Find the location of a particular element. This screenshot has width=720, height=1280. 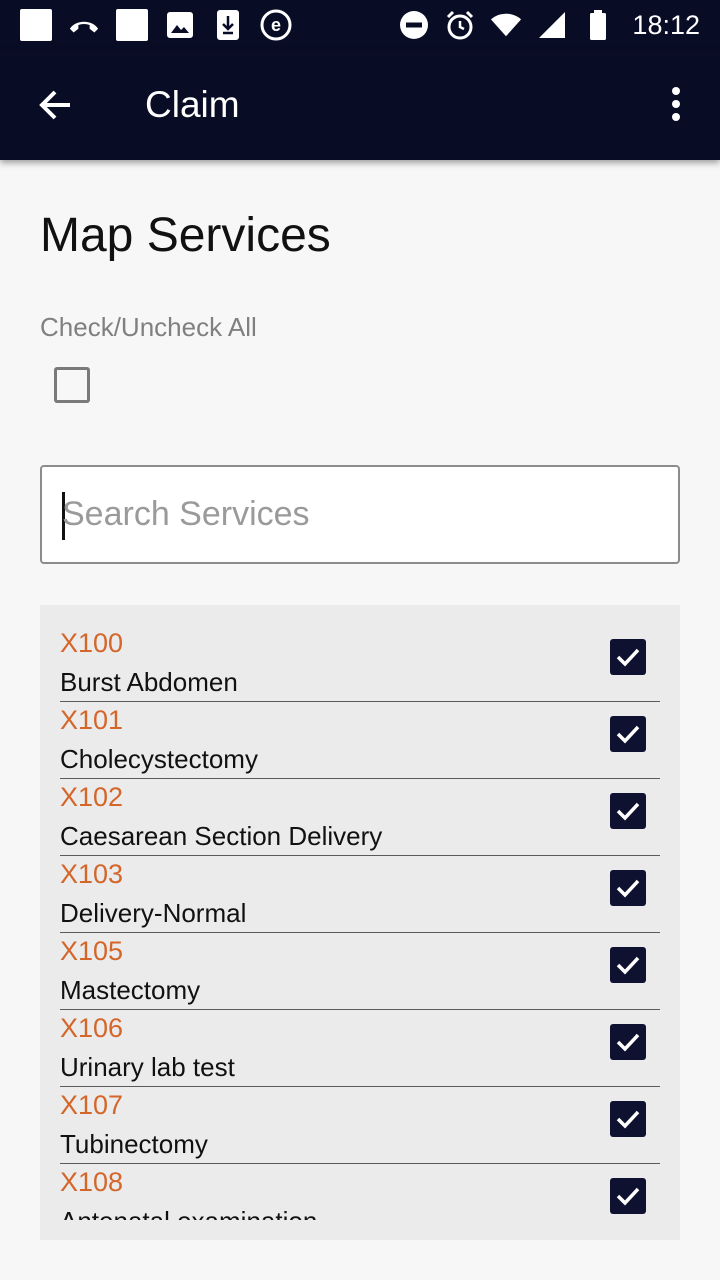

svg-text: e is located at coordinates (276, 25).